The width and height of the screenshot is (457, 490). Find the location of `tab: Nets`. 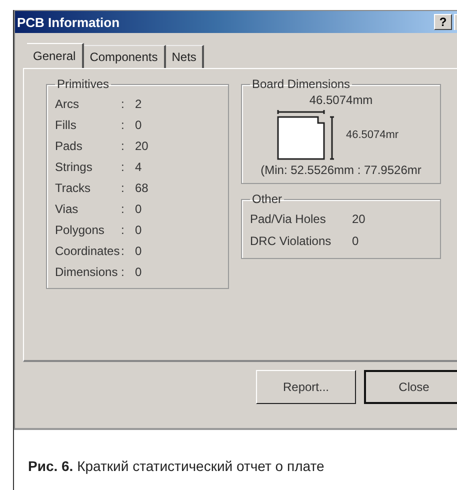

tab: Nets is located at coordinates (185, 56).